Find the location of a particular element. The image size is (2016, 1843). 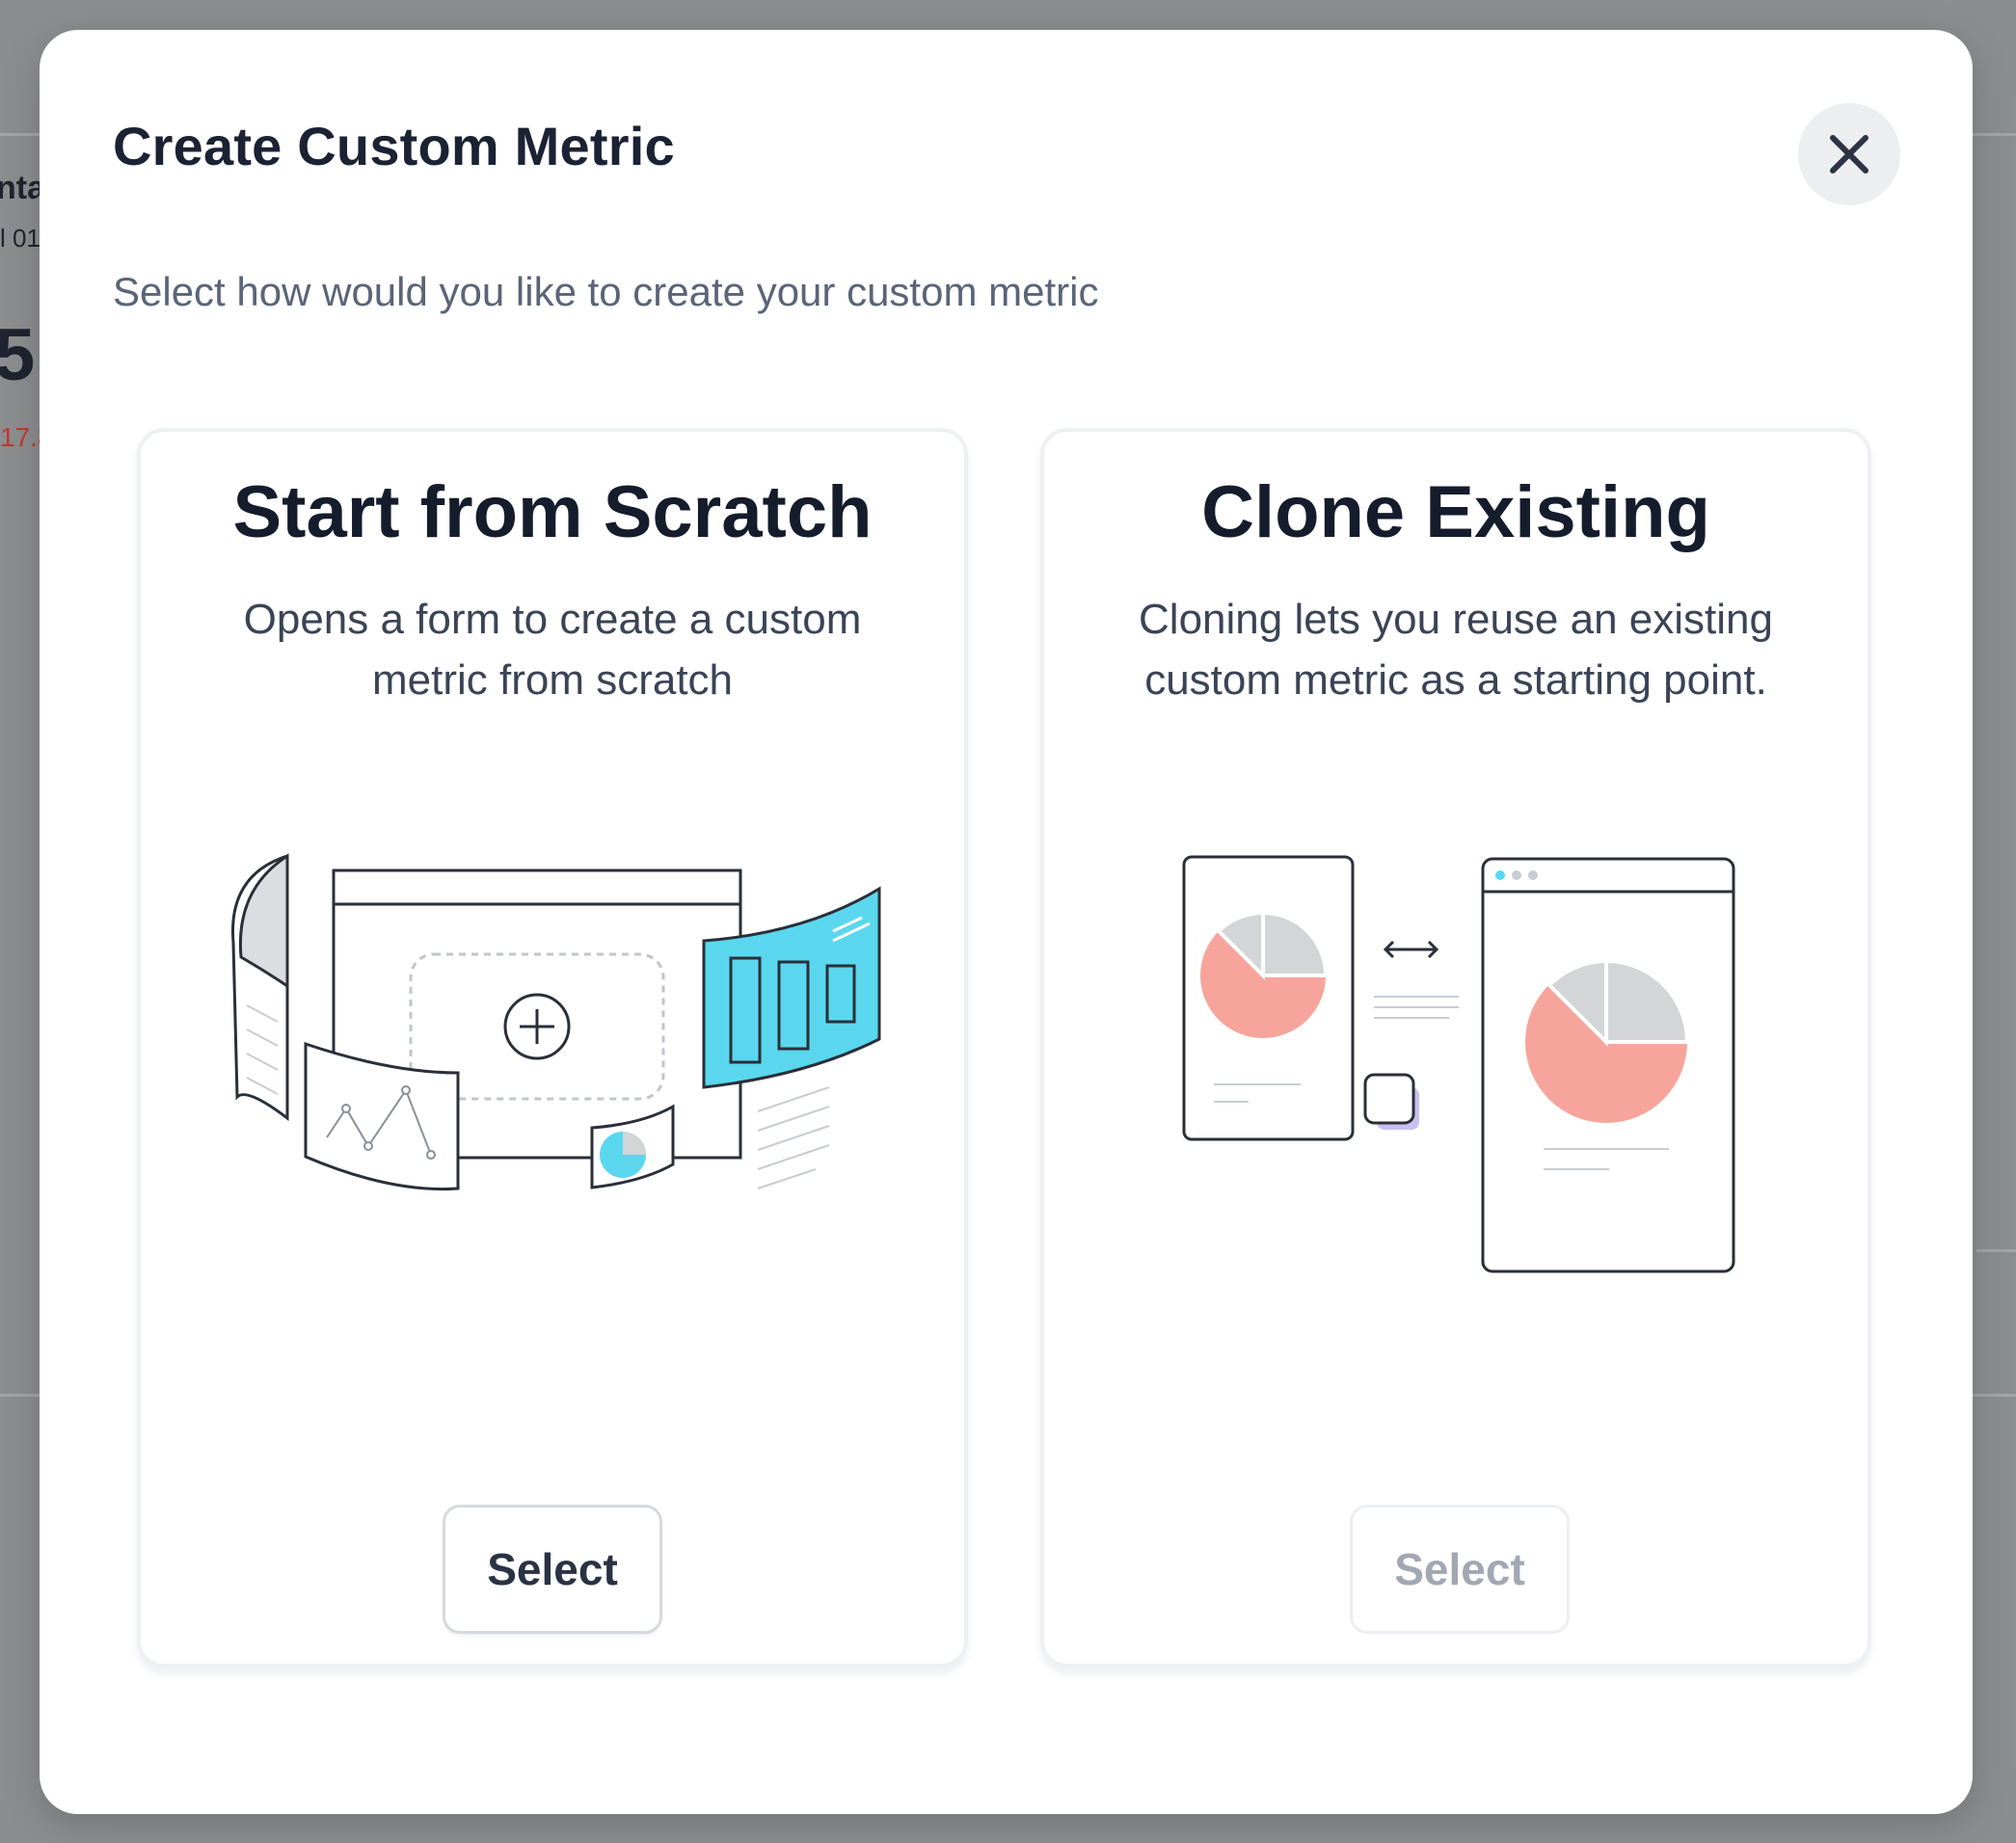

select-start-from-scratch-button: Select is located at coordinates (552, 1569).